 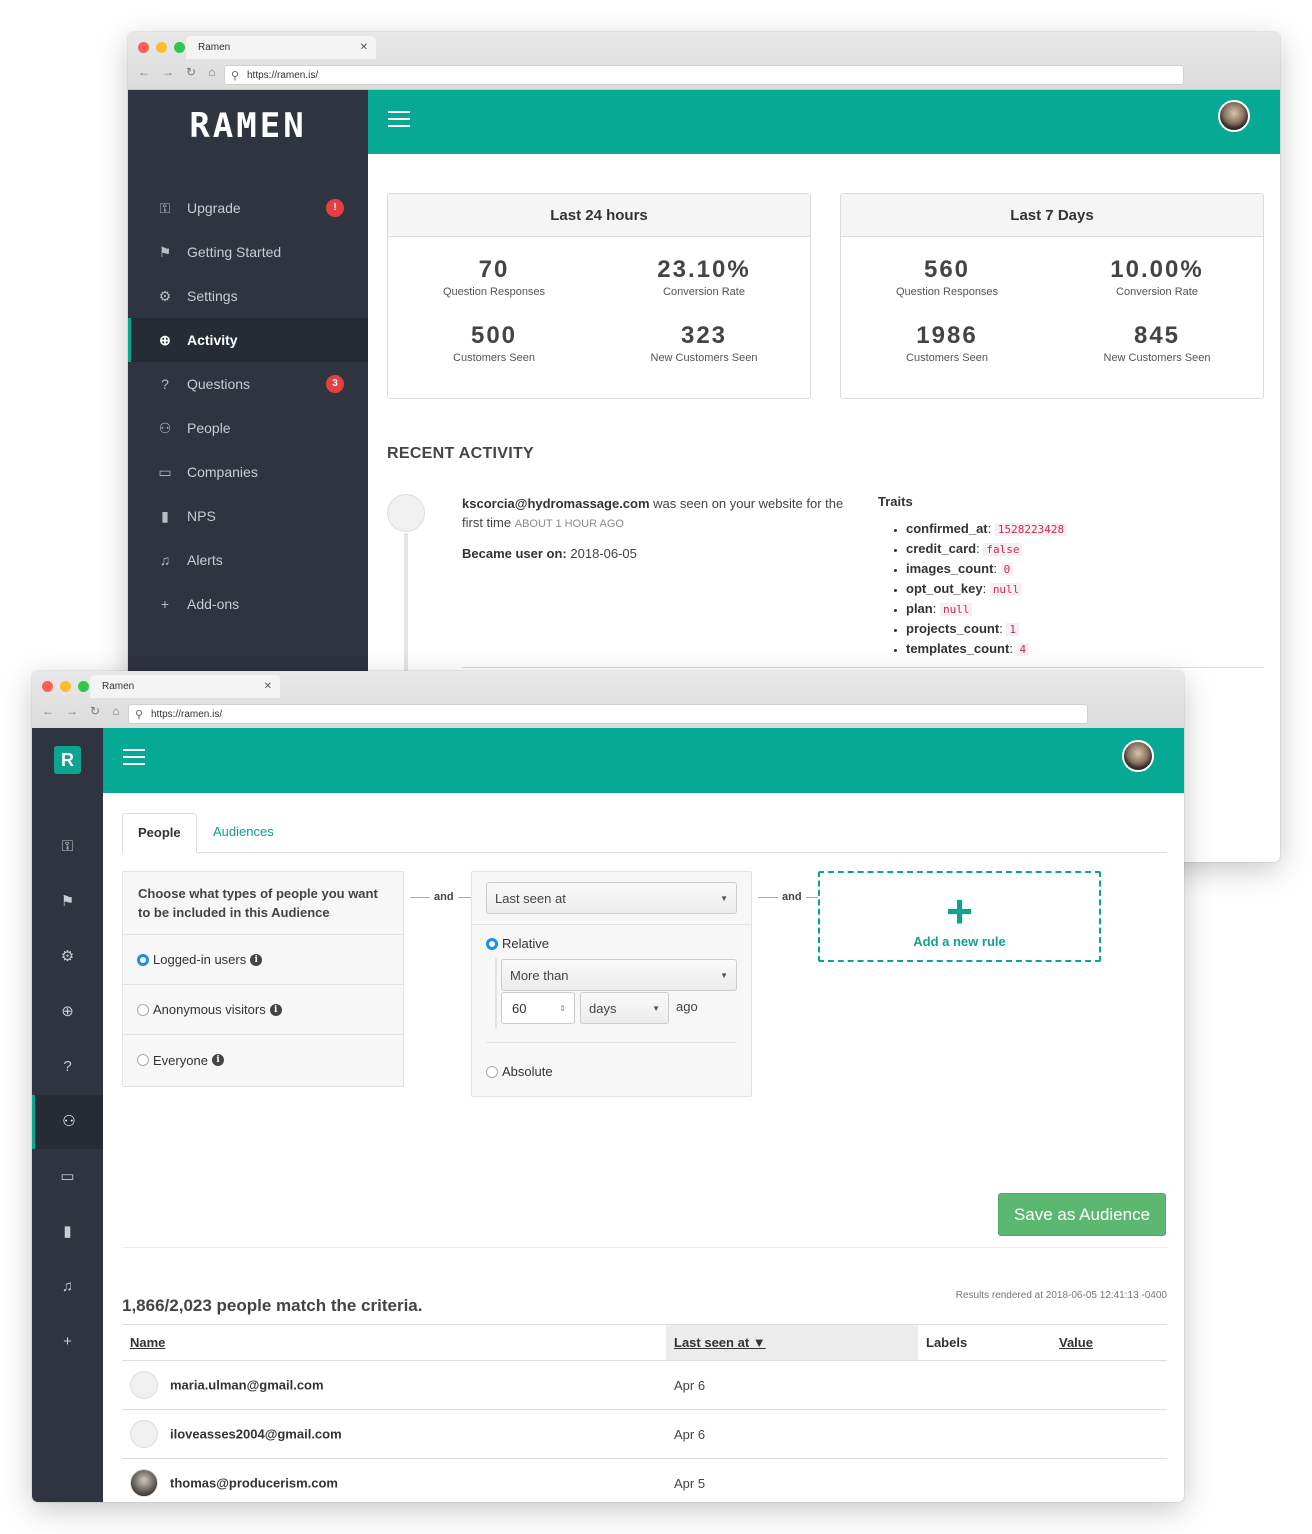 I want to click on radio-anonymous-visitors, so click(x=143, y=1009).